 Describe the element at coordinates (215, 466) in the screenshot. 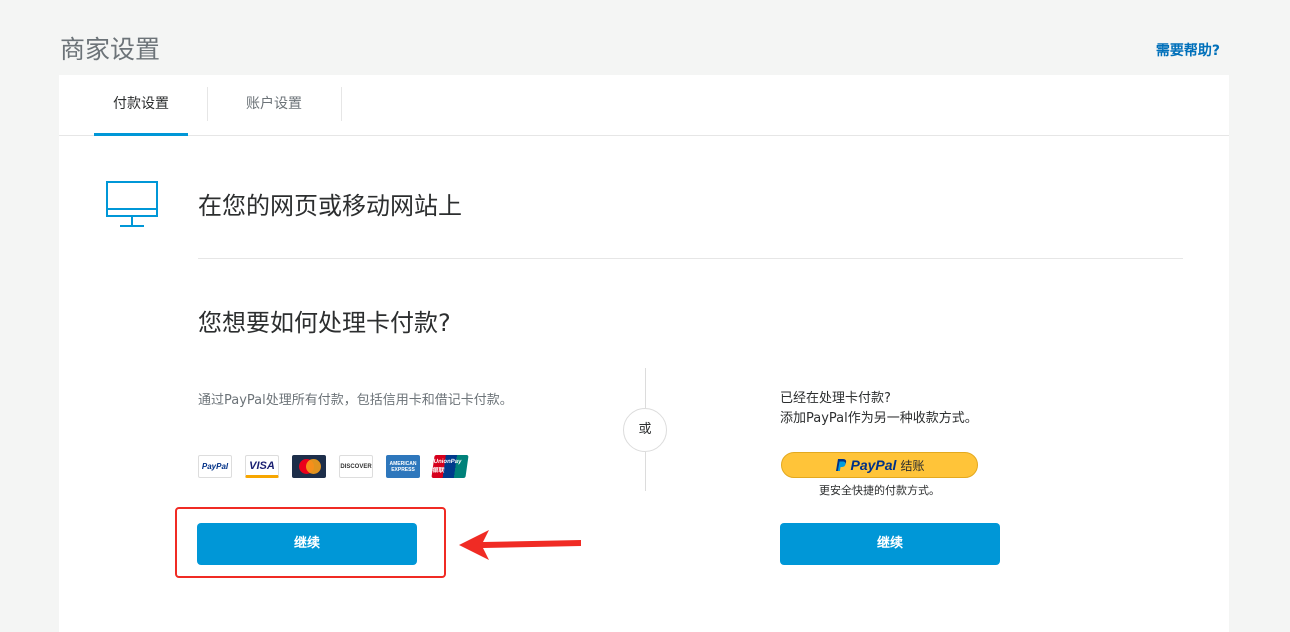

I see `paypal-card-icon: PayPal` at that location.